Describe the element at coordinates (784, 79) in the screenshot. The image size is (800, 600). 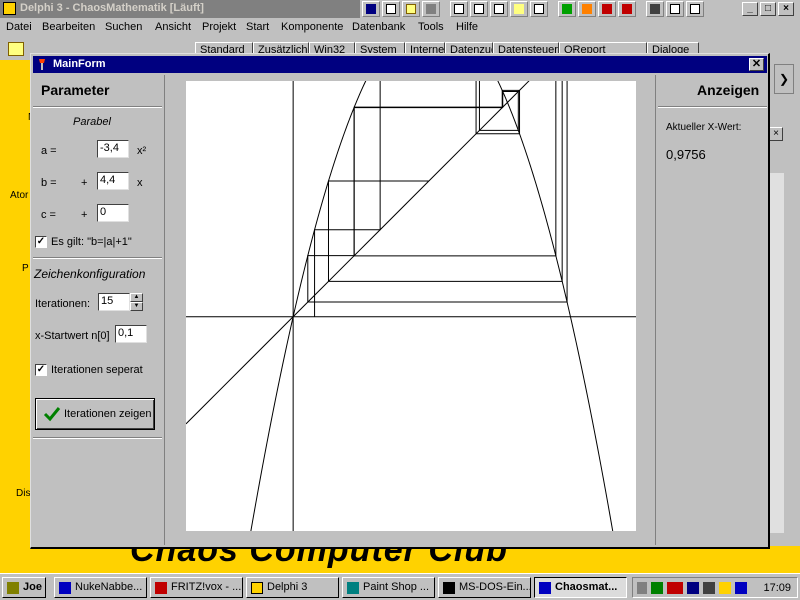
I see `chevron-right-icon: ❯` at that location.